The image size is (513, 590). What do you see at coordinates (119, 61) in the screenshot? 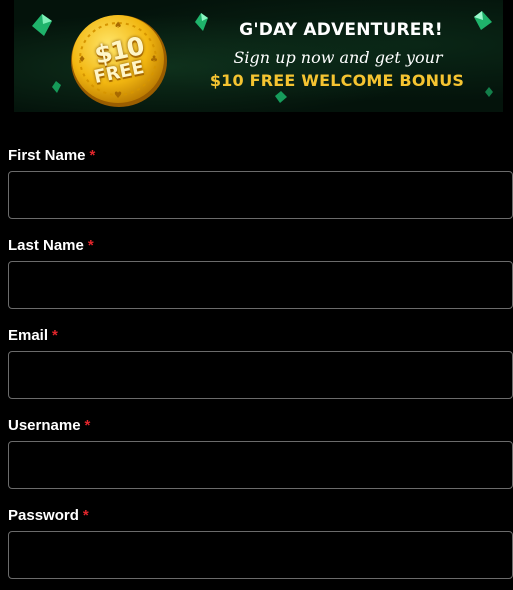
I see `bonus-coin: ♠ ♣ ♥ ♦ $10 FREE` at bounding box center [119, 61].